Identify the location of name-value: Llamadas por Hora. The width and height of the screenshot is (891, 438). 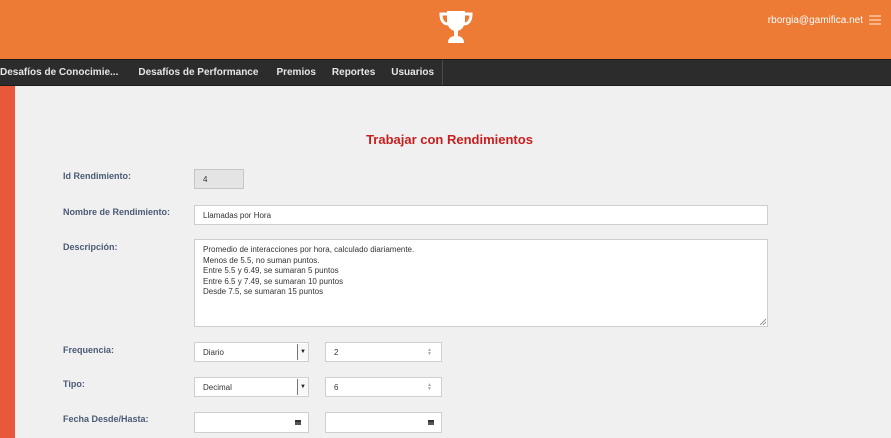
(237, 215).